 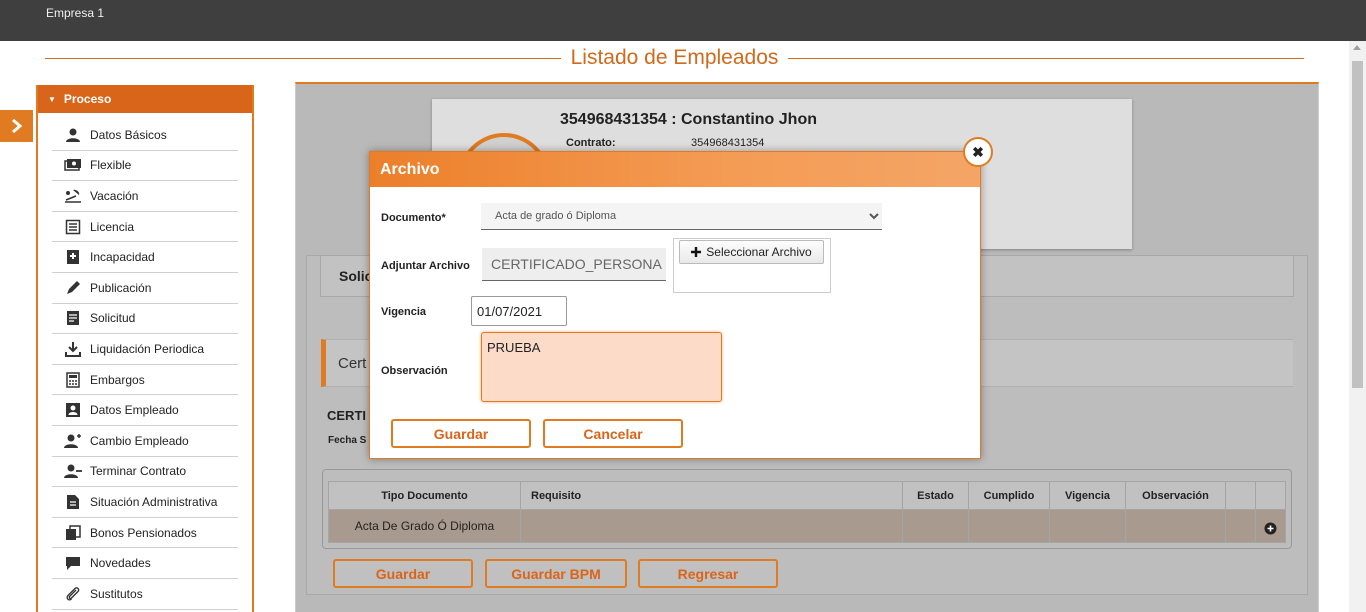 I want to click on sidebar-item-datos-empleado: Datos Empleado, so click(x=145, y=410).